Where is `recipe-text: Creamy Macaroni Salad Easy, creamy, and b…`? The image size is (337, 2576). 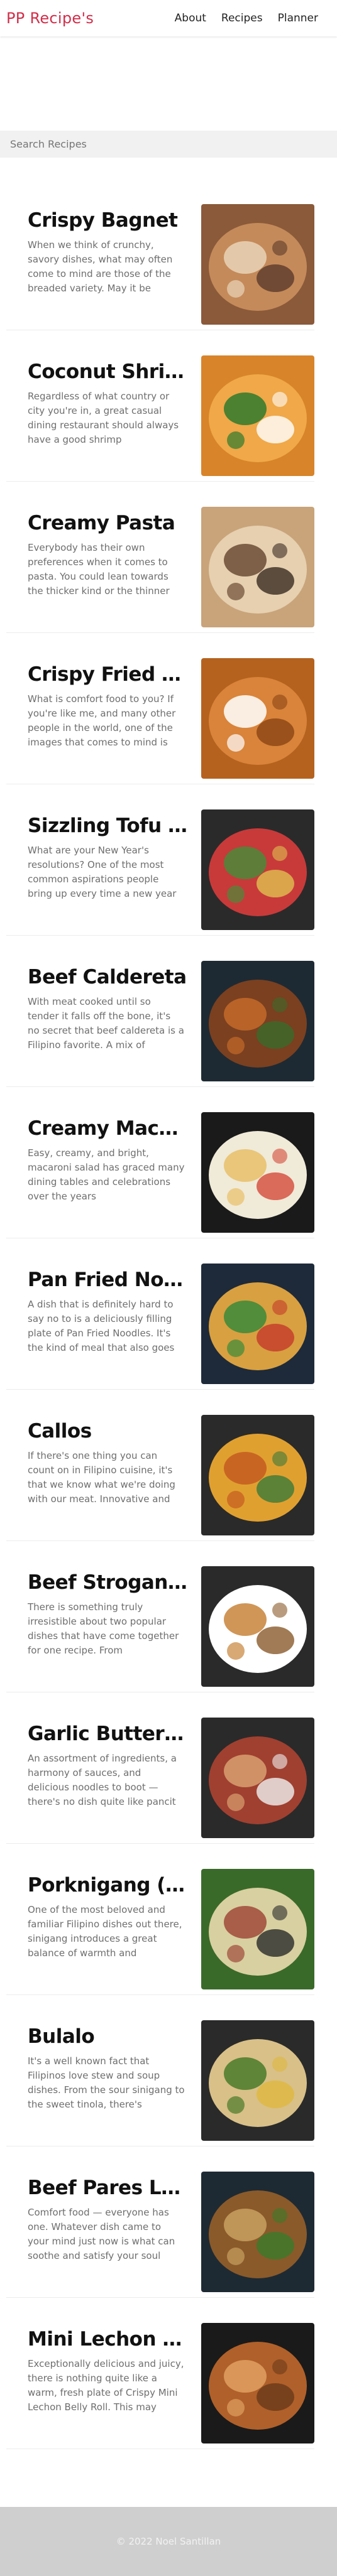 recipe-text: Creamy Macaroni Salad Easy, creamy, and b… is located at coordinates (97, 1158).